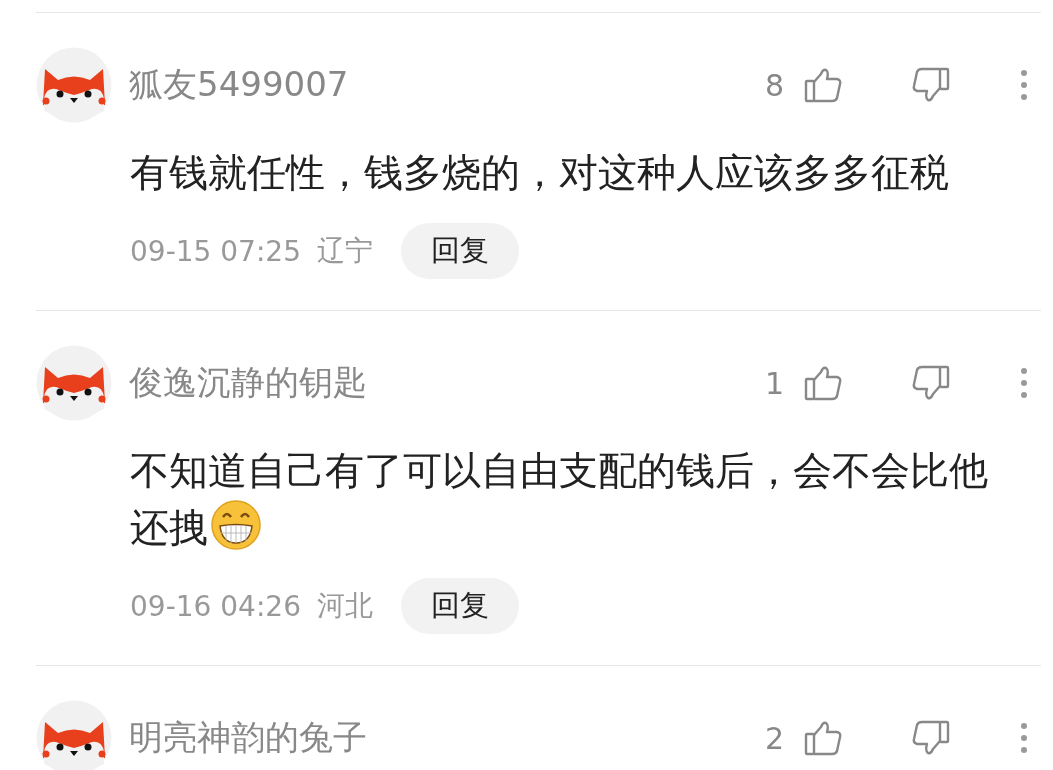  What do you see at coordinates (539, 172) in the screenshot?
I see `comment-text: 有钱就任性，钱多烧的，对这种人应该多多征税` at bounding box center [539, 172].